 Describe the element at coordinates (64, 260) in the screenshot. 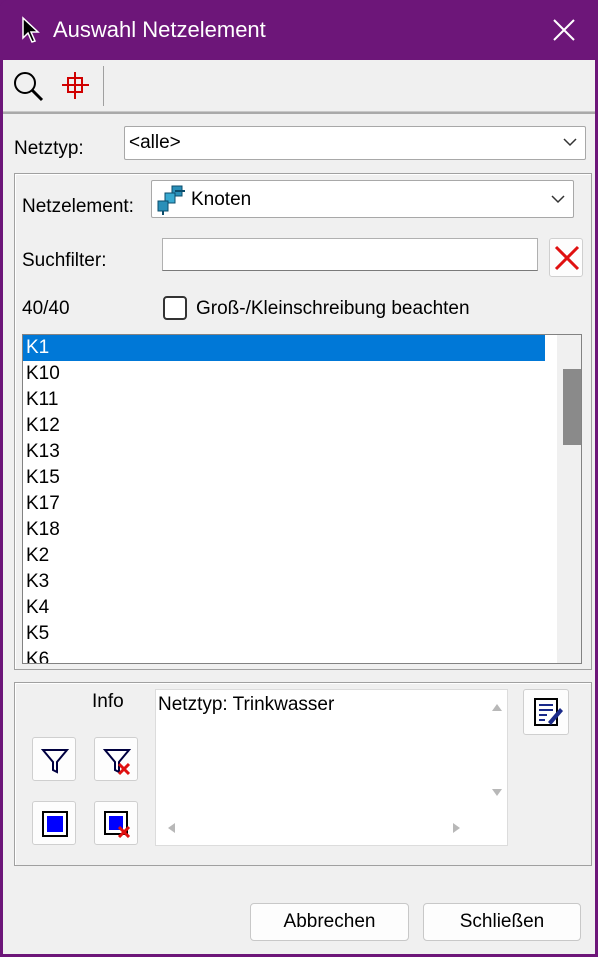

I see `suchfilter-label: Suchfilter:` at that location.